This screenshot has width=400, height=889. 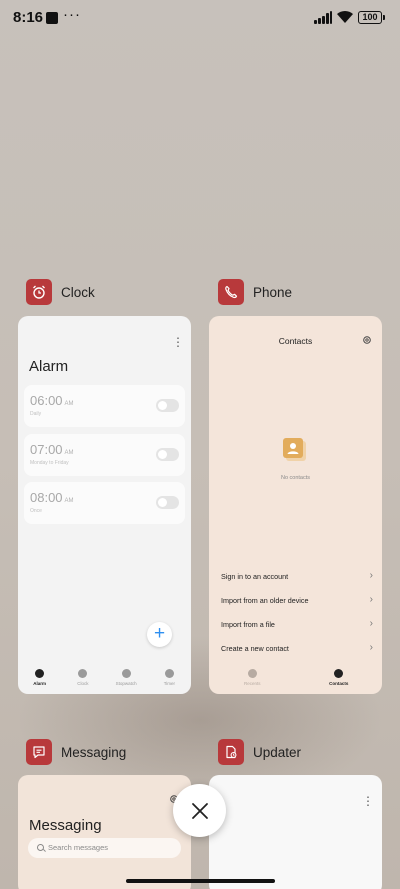 I want to click on alarm-repeat: Once, so click(x=36, y=511).